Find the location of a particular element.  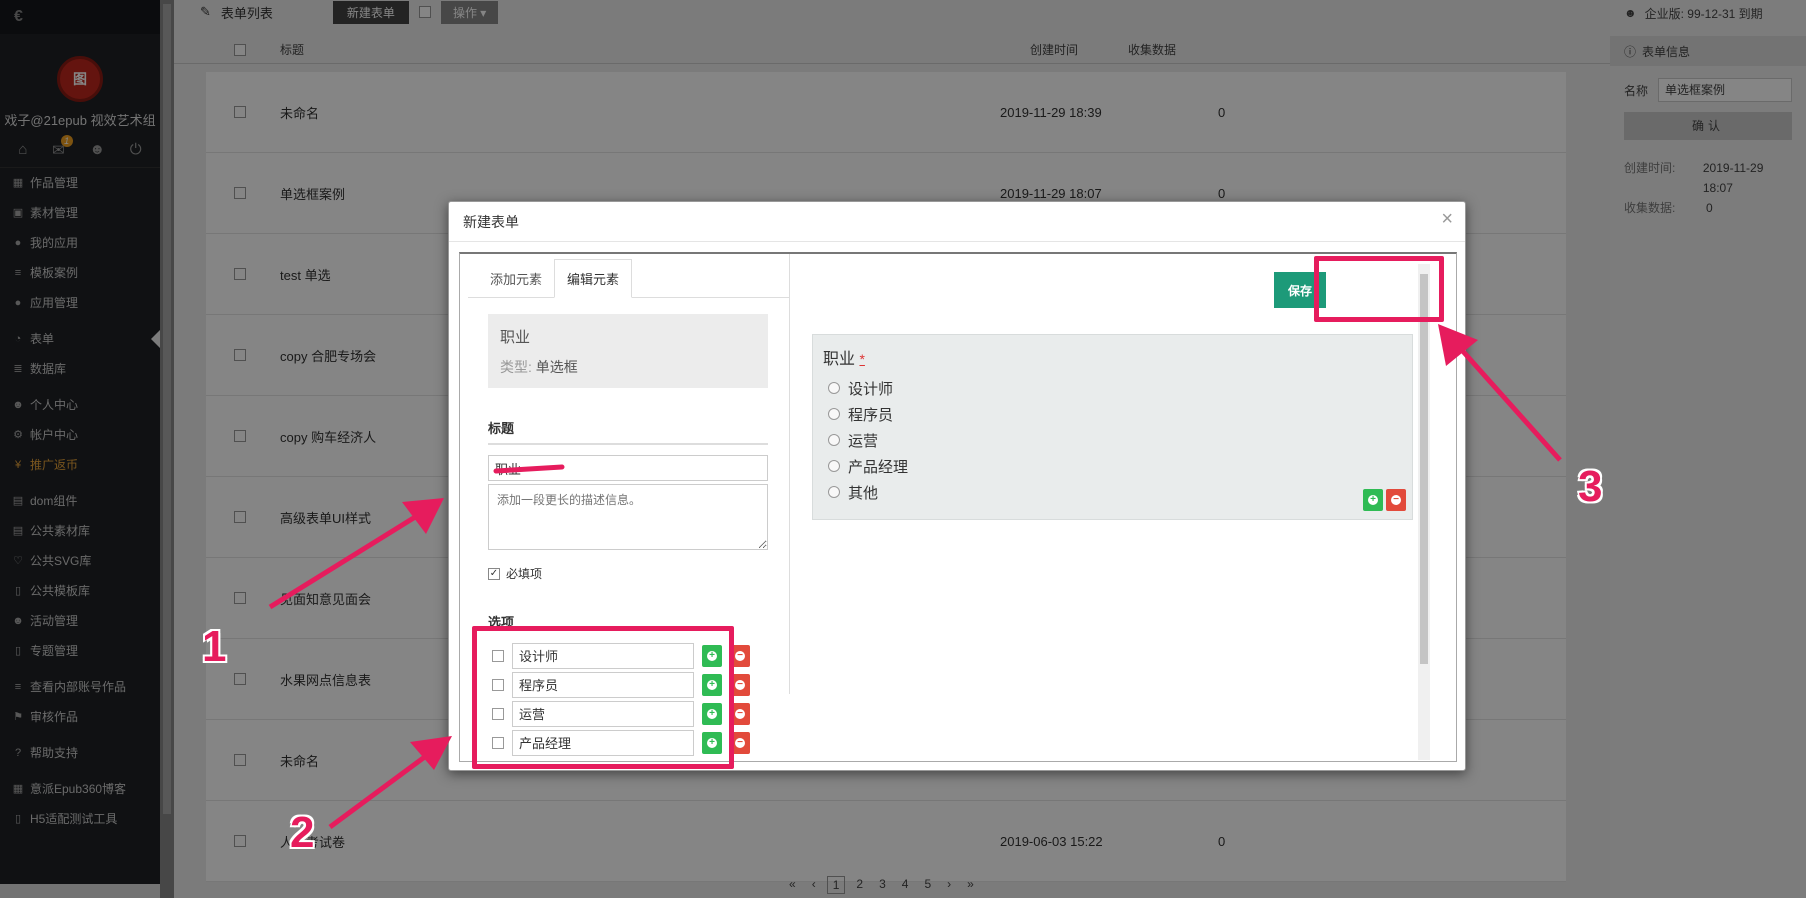

add-field-button: + is located at coordinates (1373, 500).